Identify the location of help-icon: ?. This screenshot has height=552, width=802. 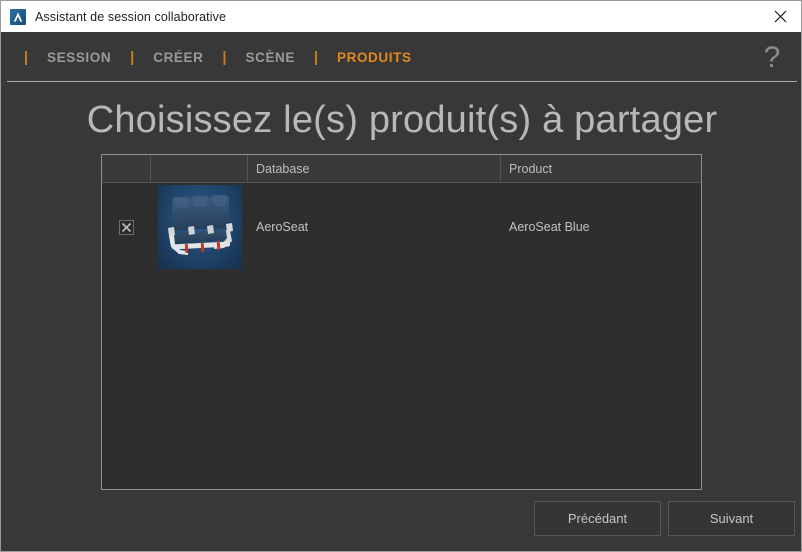
(772, 58).